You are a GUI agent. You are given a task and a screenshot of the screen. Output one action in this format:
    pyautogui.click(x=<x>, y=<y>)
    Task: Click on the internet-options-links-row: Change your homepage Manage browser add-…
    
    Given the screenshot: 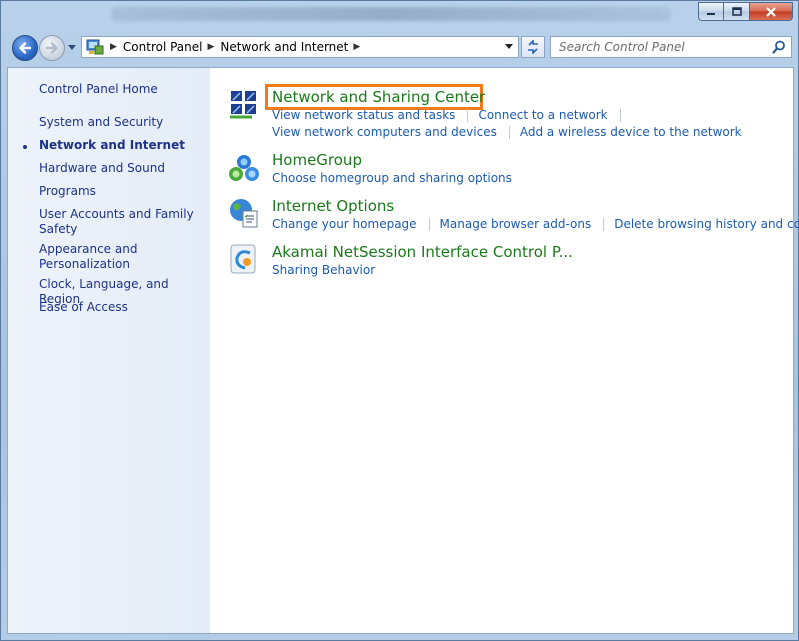 What is the action you would take?
    pyautogui.click(x=535, y=224)
    